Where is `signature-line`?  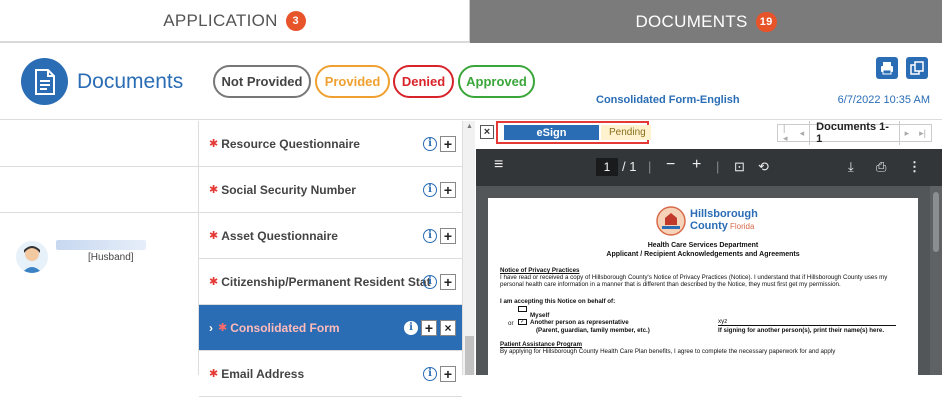 signature-line is located at coordinates (807, 325).